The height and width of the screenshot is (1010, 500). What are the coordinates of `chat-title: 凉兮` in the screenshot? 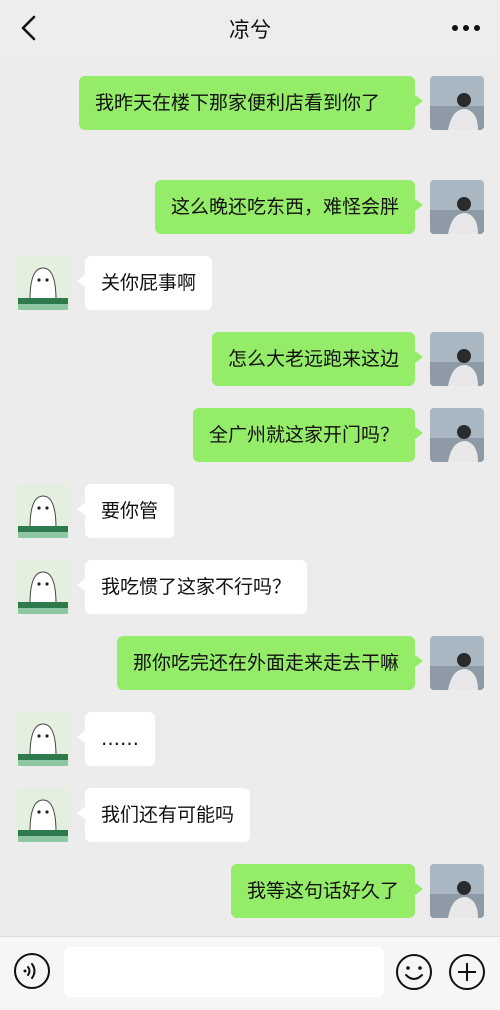 It's located at (250, 30).